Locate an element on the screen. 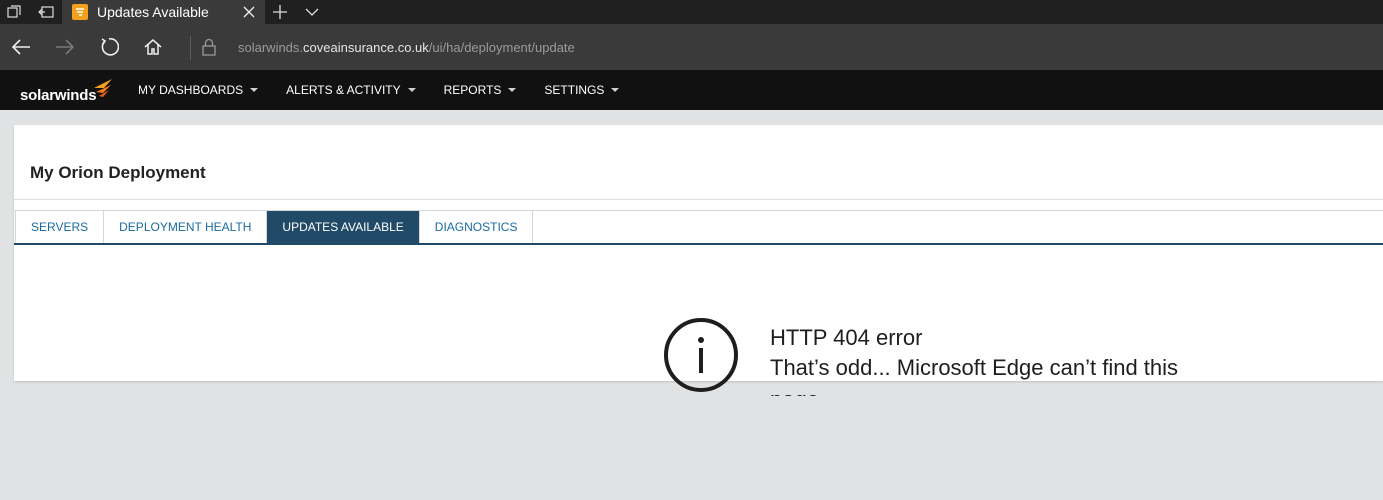 This screenshot has width=1383, height=500. solarwinds-logo: solarwinds is located at coordinates (67, 91).